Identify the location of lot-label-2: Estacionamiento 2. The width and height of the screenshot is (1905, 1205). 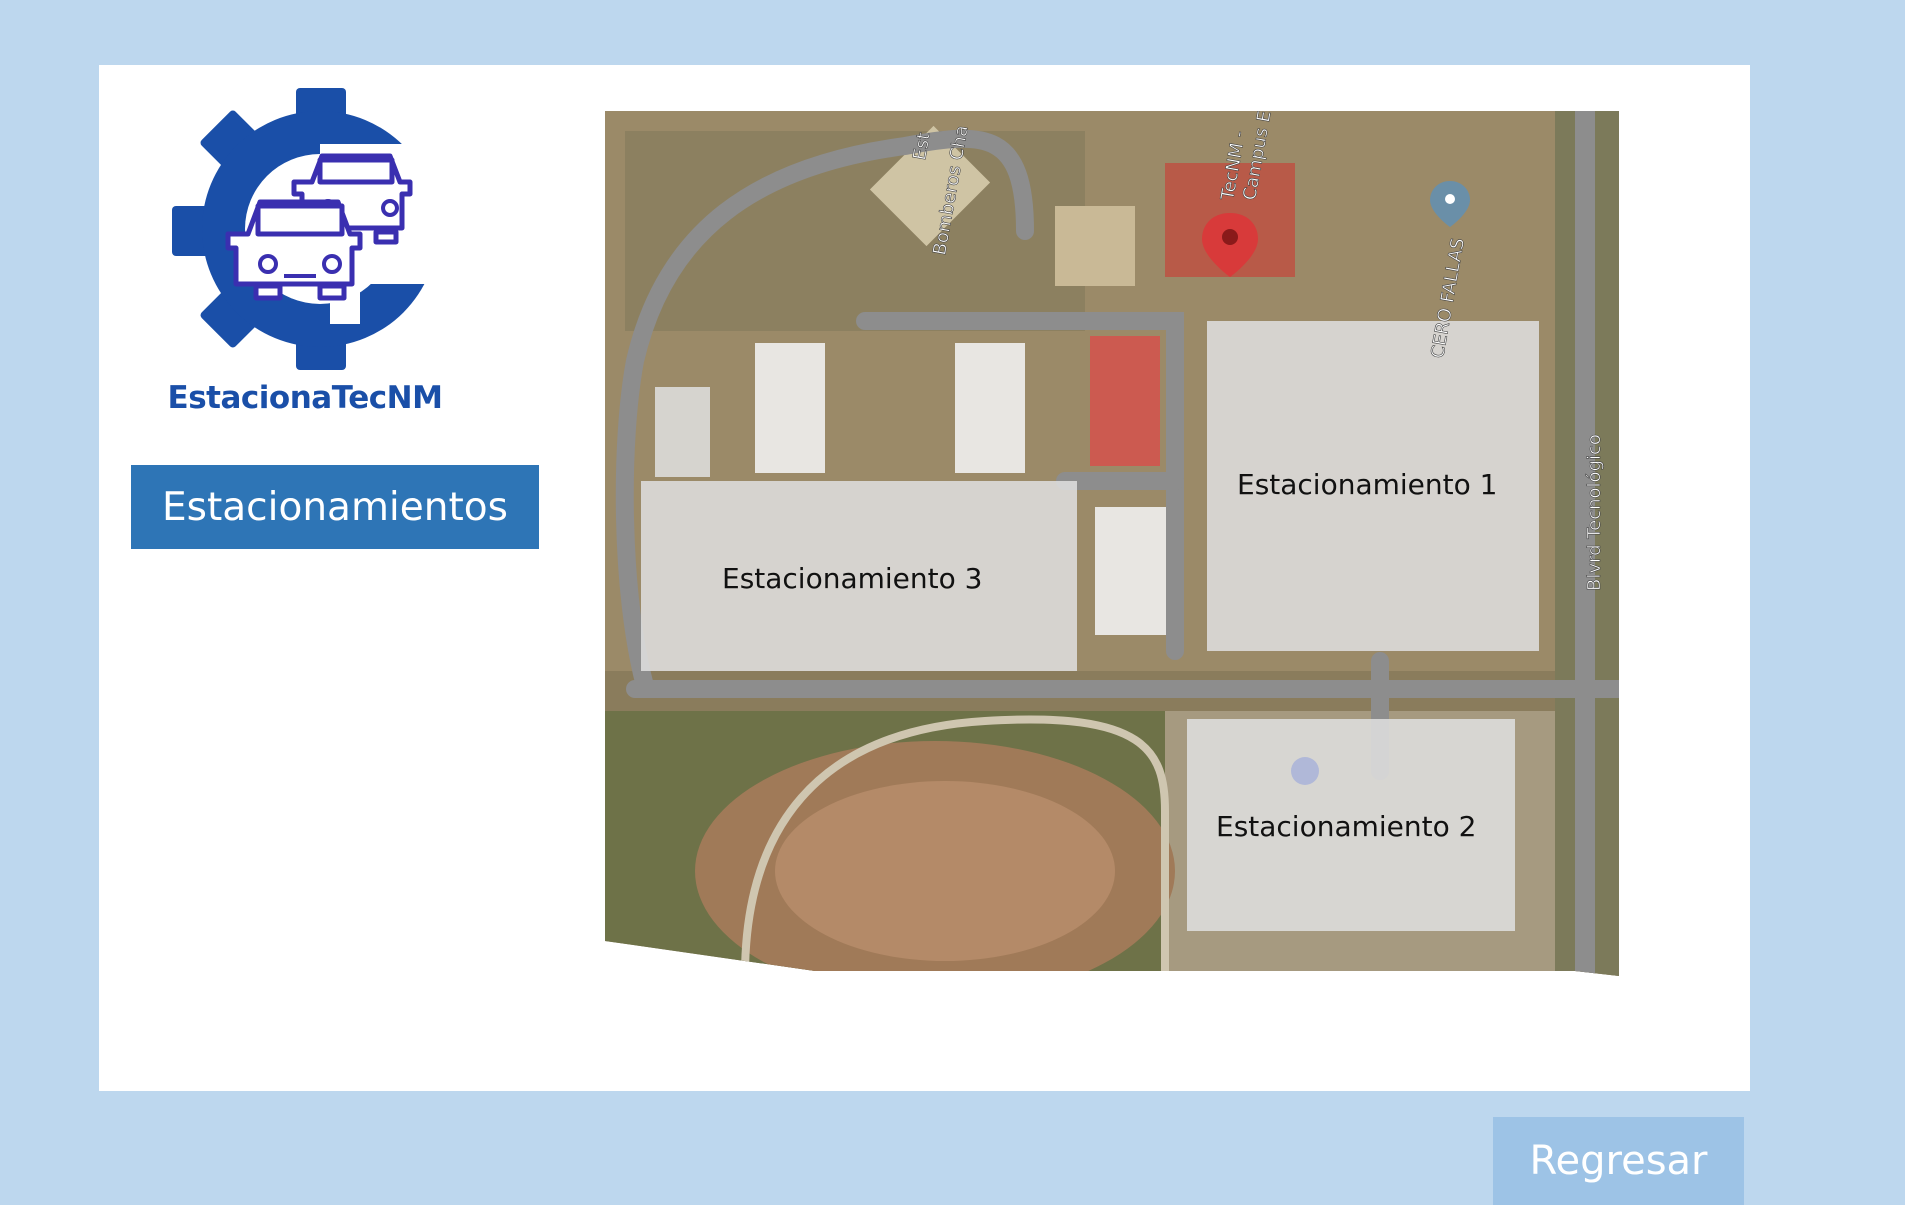
(1346, 826).